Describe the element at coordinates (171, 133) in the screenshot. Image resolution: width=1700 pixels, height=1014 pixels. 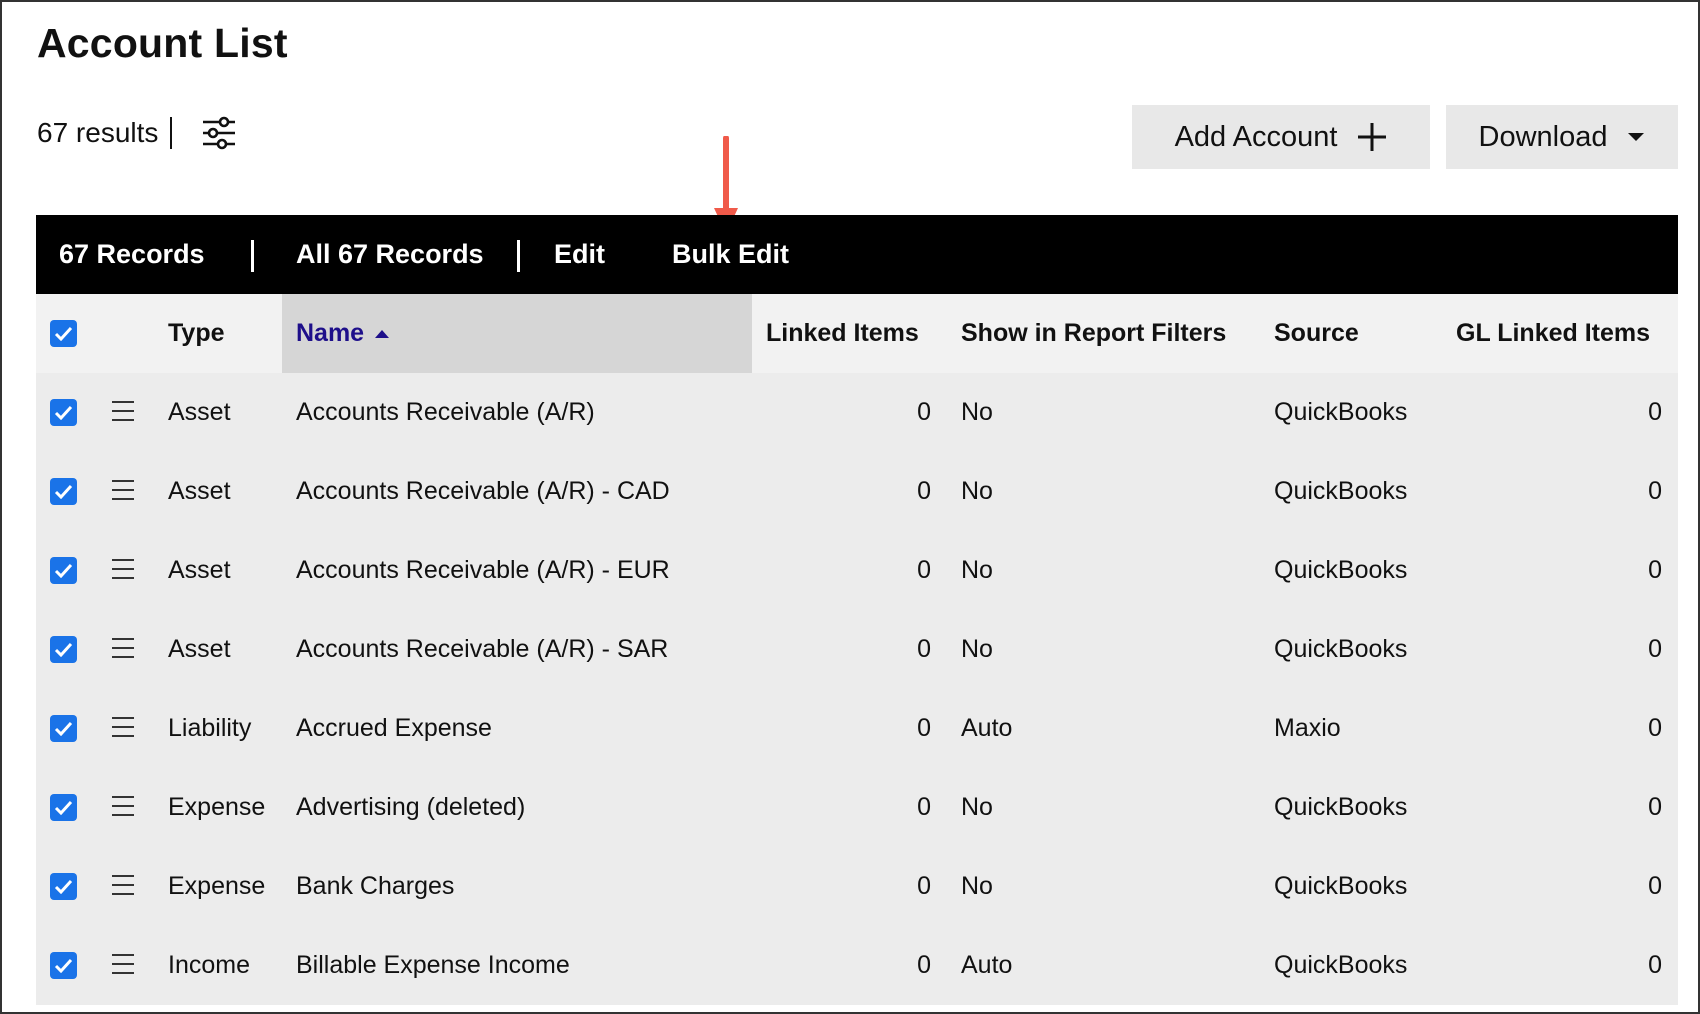
I see `results-divider` at that location.